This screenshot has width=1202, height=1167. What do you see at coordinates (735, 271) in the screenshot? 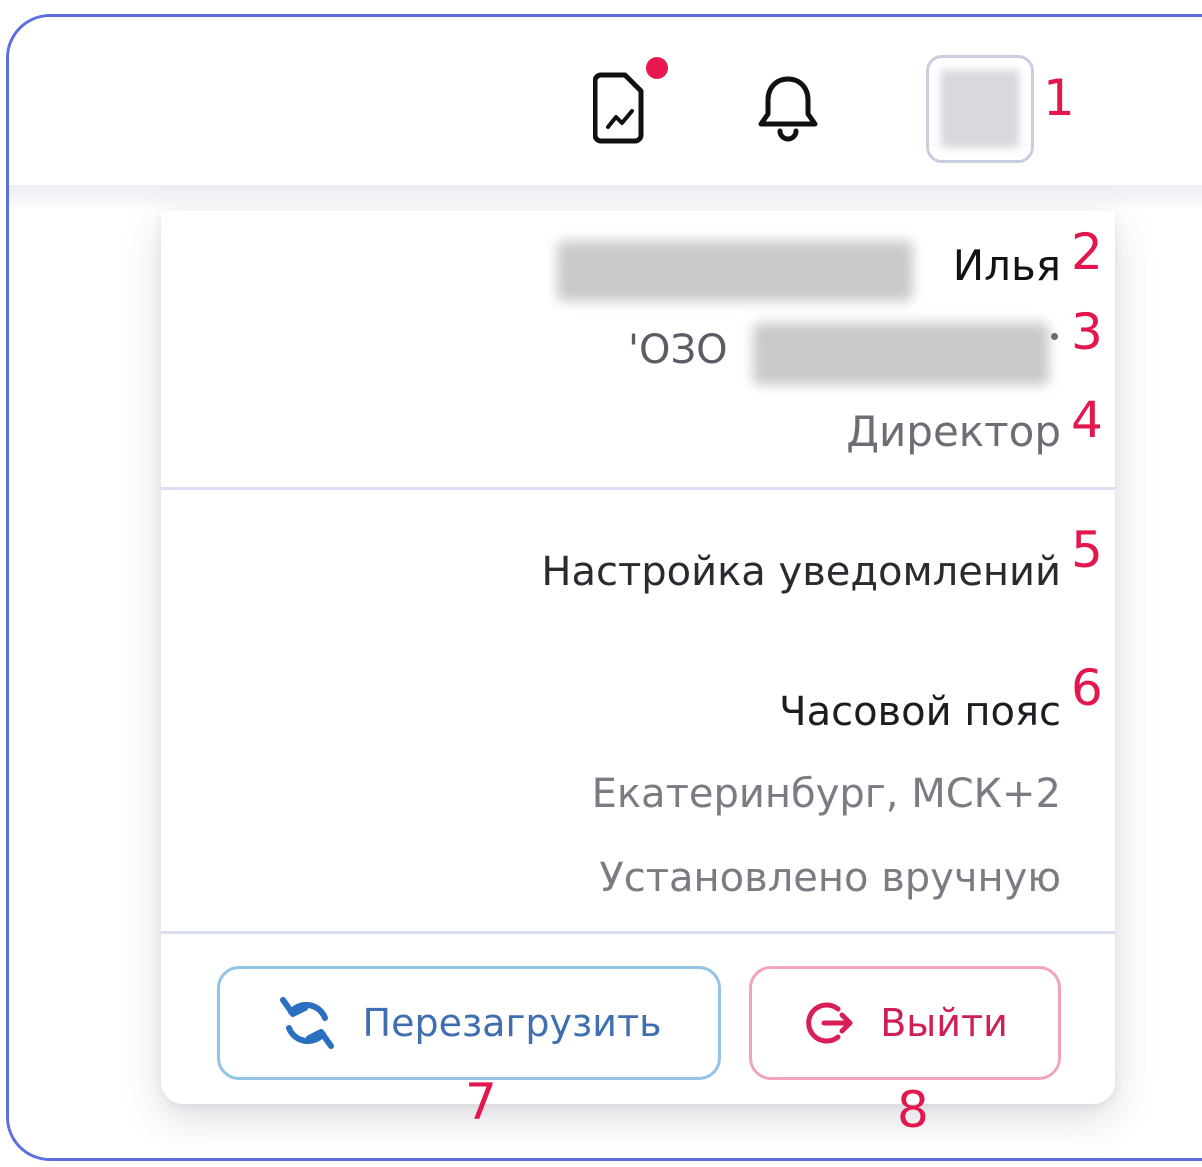
I see `redacted-surname` at bounding box center [735, 271].